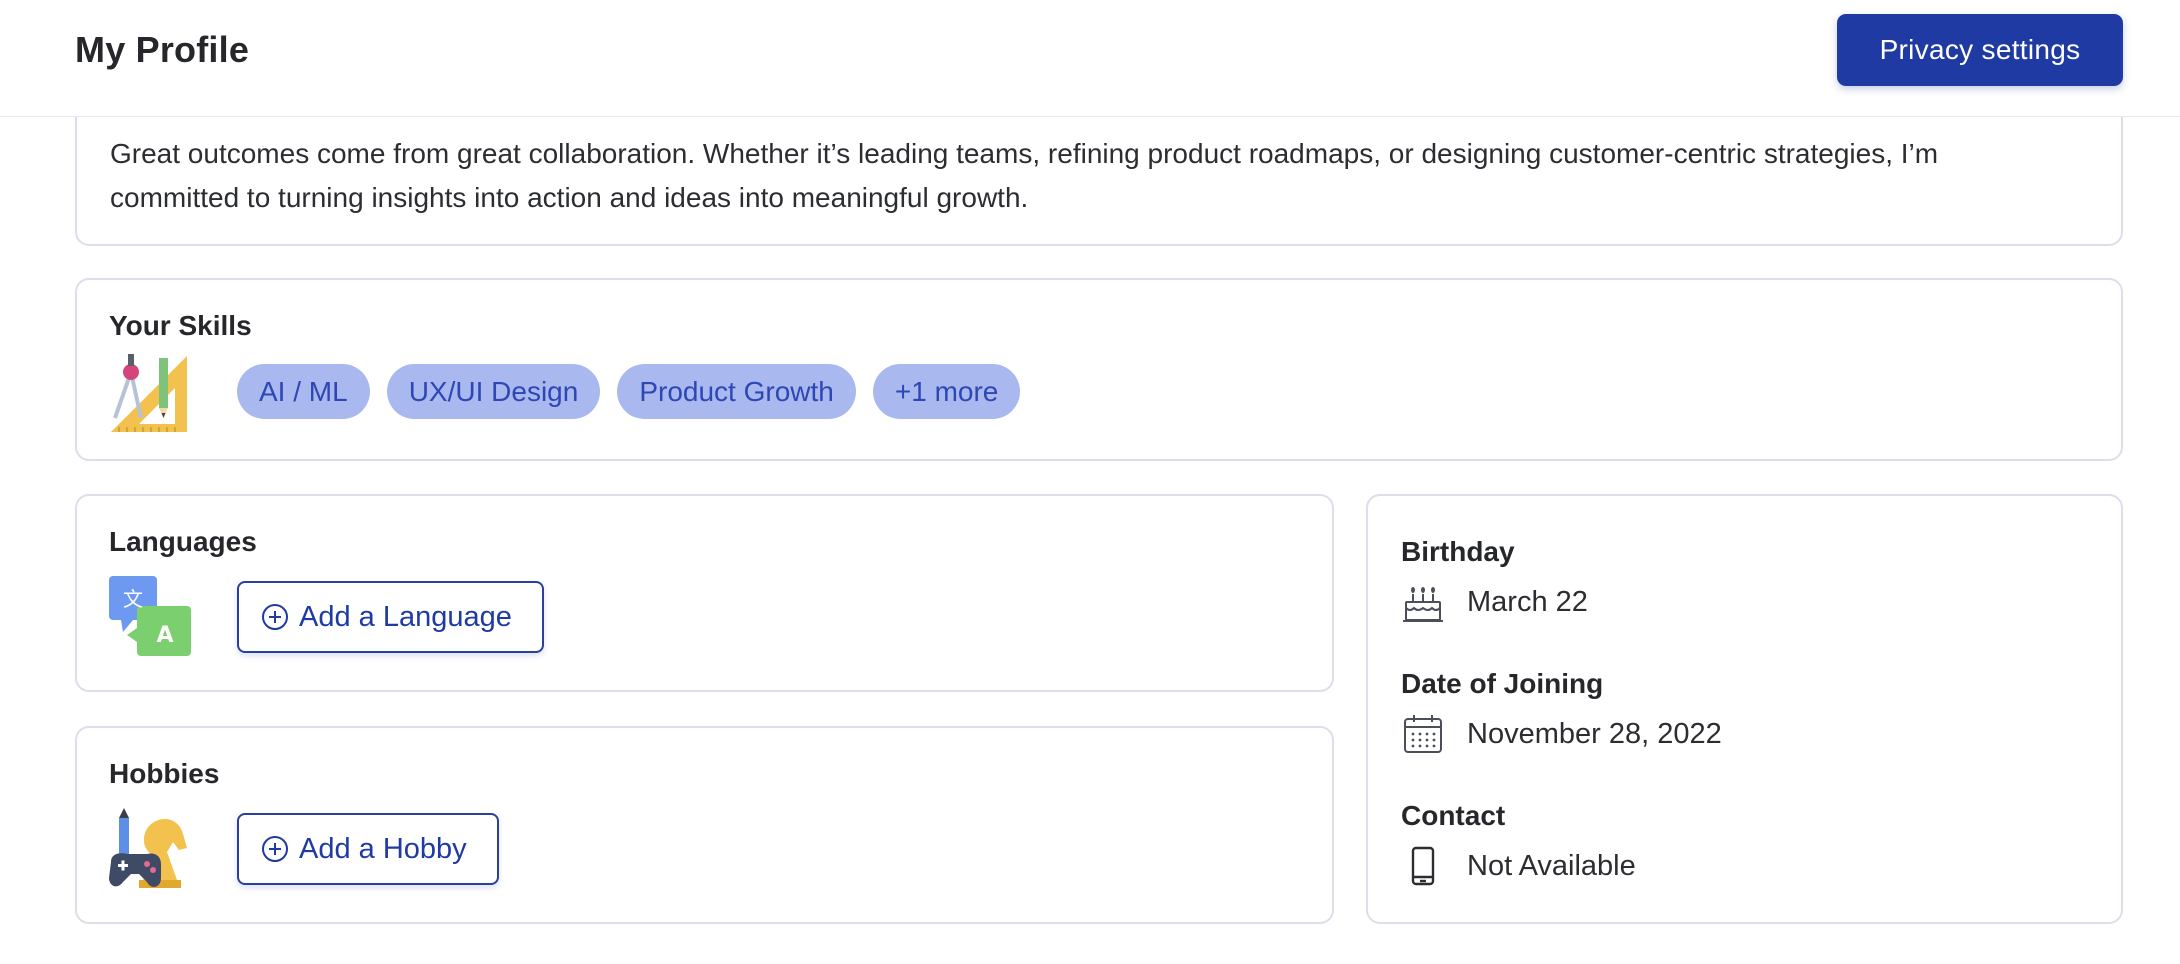 This screenshot has height=964, width=2180. Describe the element at coordinates (164, 773) in the screenshot. I see `hobbies-title: Hobbies` at that location.